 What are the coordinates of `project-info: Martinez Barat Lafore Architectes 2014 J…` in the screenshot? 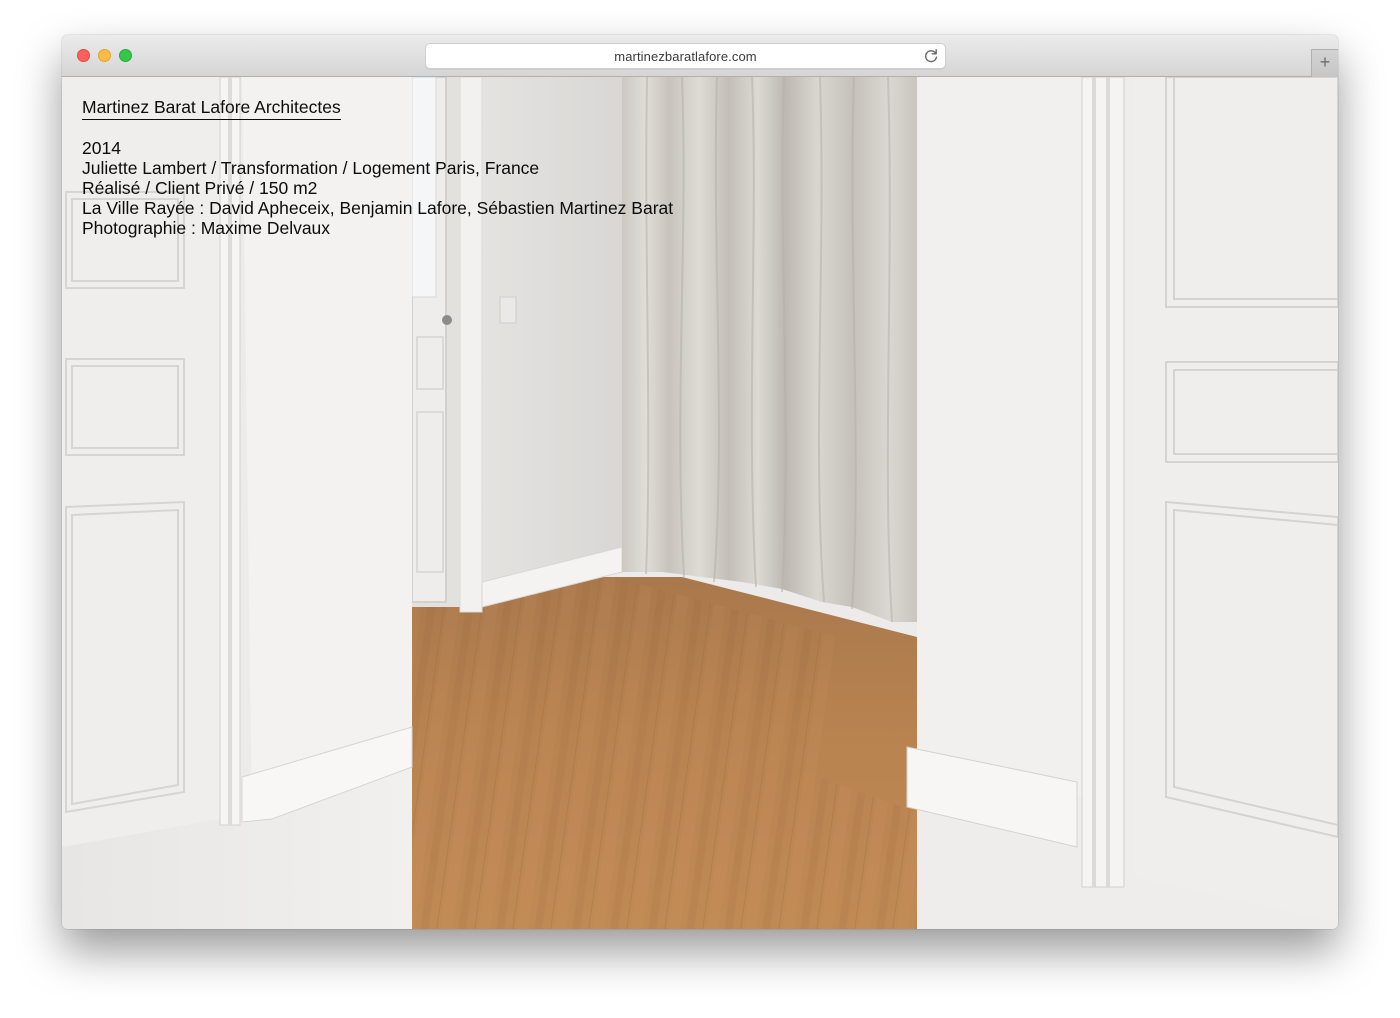 It's located at (377, 167).